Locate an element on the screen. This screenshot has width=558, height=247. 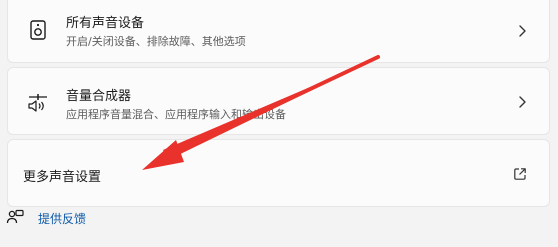
external-link-icon is located at coordinates (520, 174).